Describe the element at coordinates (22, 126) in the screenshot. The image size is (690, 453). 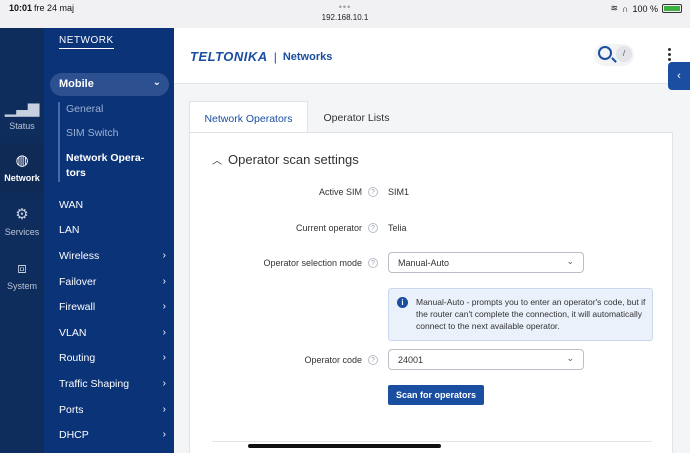
I see `rail-item-label: Status` at that location.